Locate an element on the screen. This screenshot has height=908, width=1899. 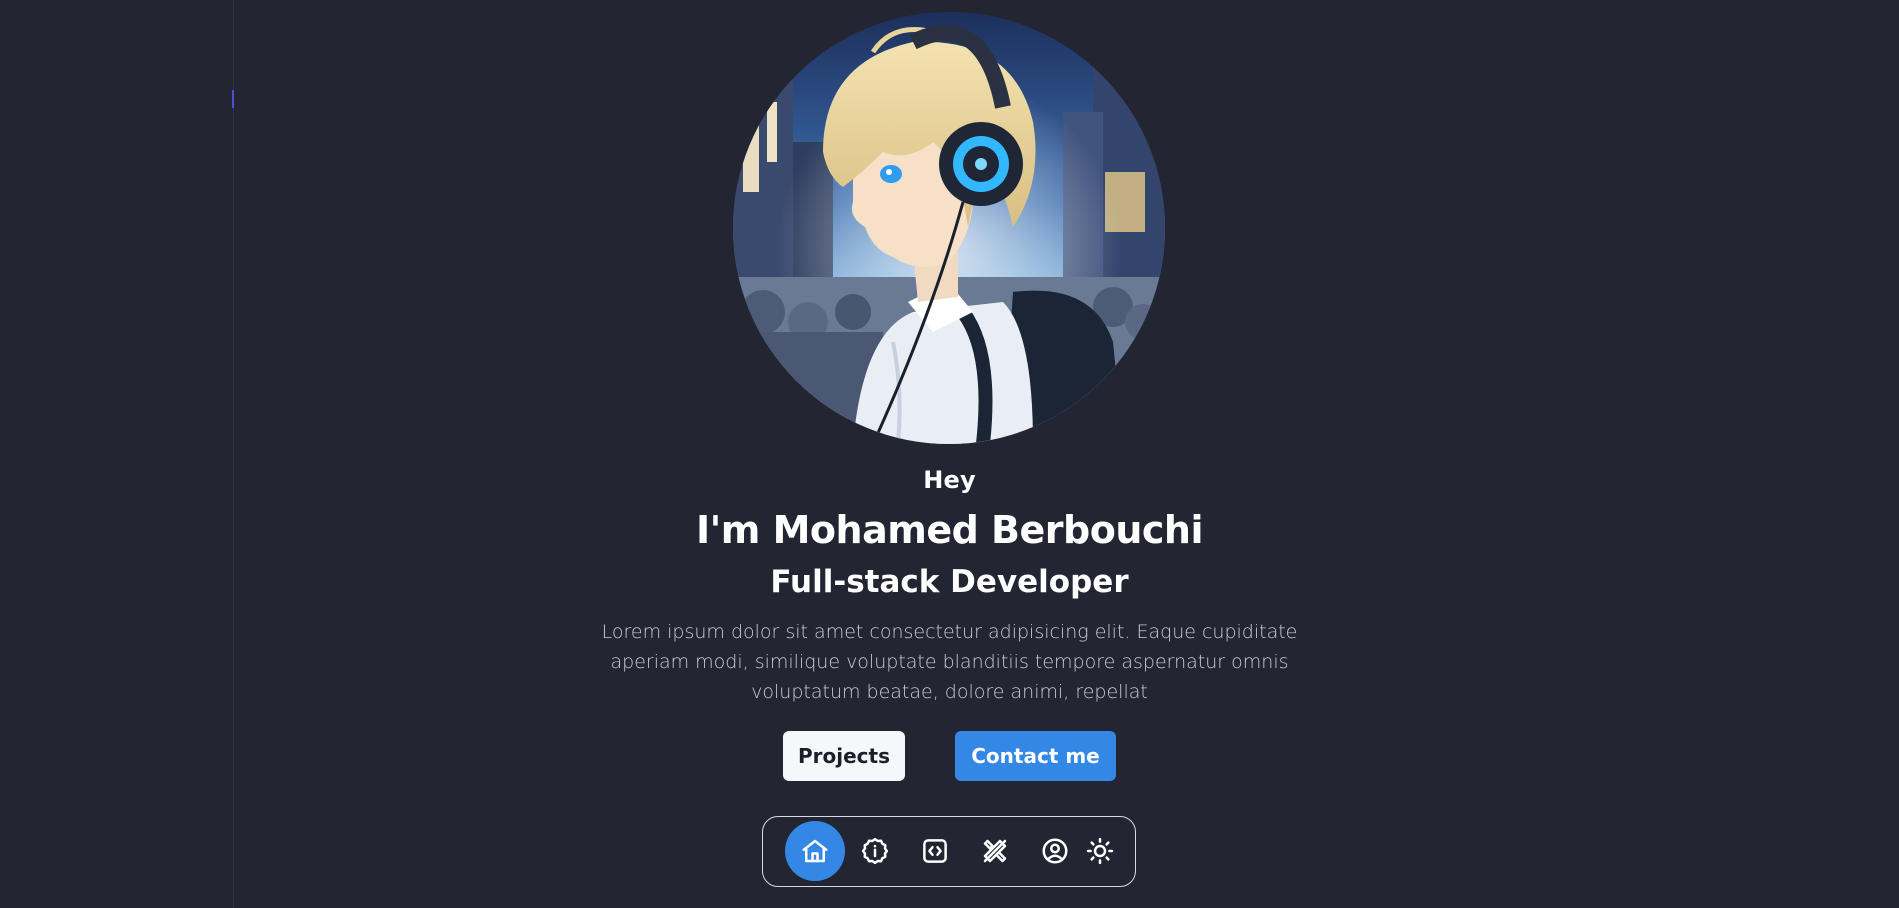
home-icon is located at coordinates (815, 851).